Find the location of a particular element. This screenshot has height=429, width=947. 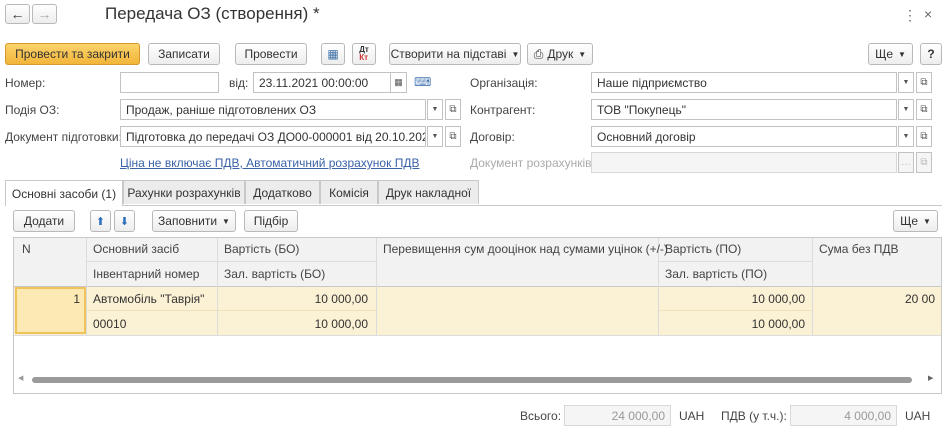

arrow-up-icon: ⬆ is located at coordinates (100, 221).